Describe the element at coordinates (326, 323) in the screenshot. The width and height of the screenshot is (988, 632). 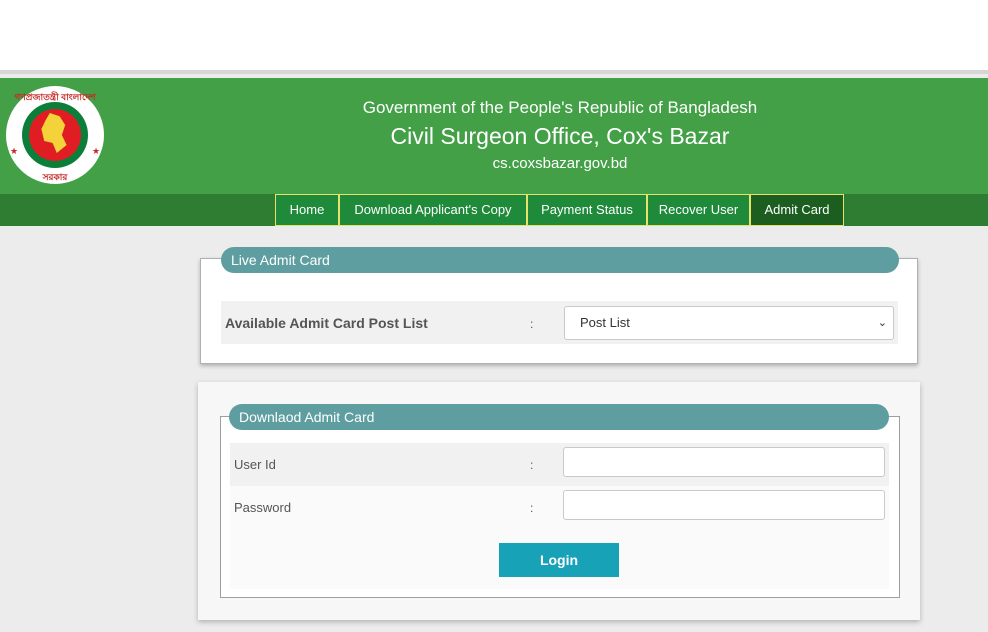
I see `post-list-label: Available Admit Card Post List` at that location.